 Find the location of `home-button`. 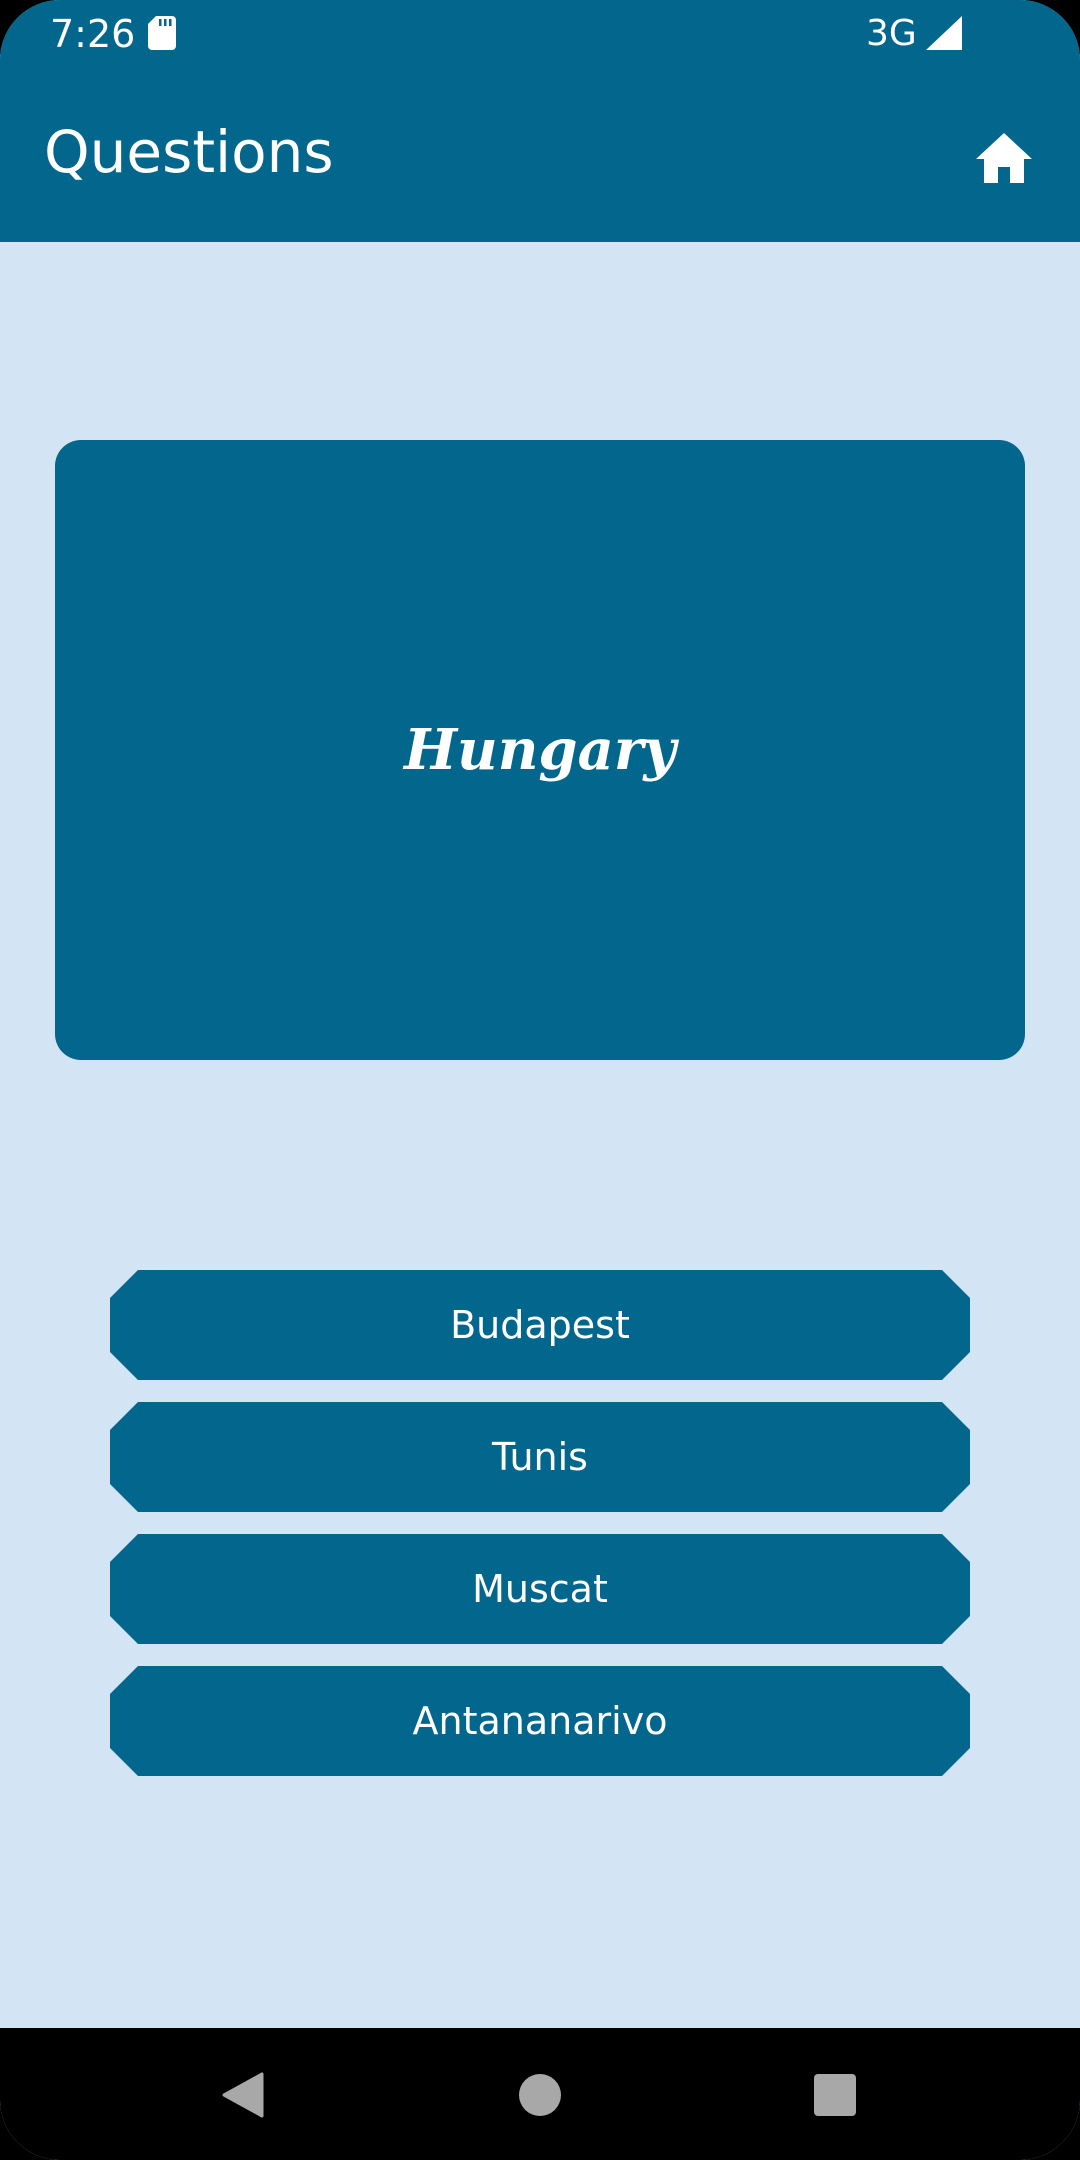

home-button is located at coordinates (1004, 160).